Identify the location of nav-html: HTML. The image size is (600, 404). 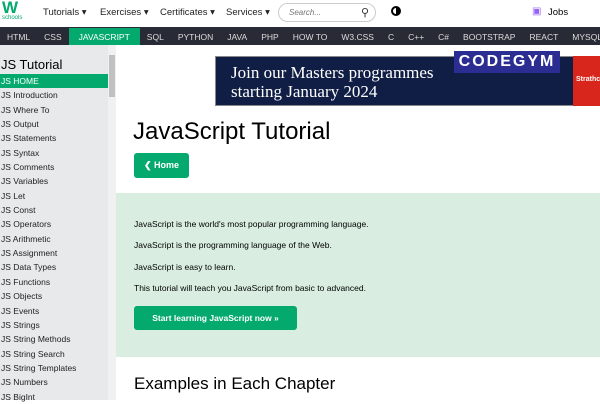
(18, 36).